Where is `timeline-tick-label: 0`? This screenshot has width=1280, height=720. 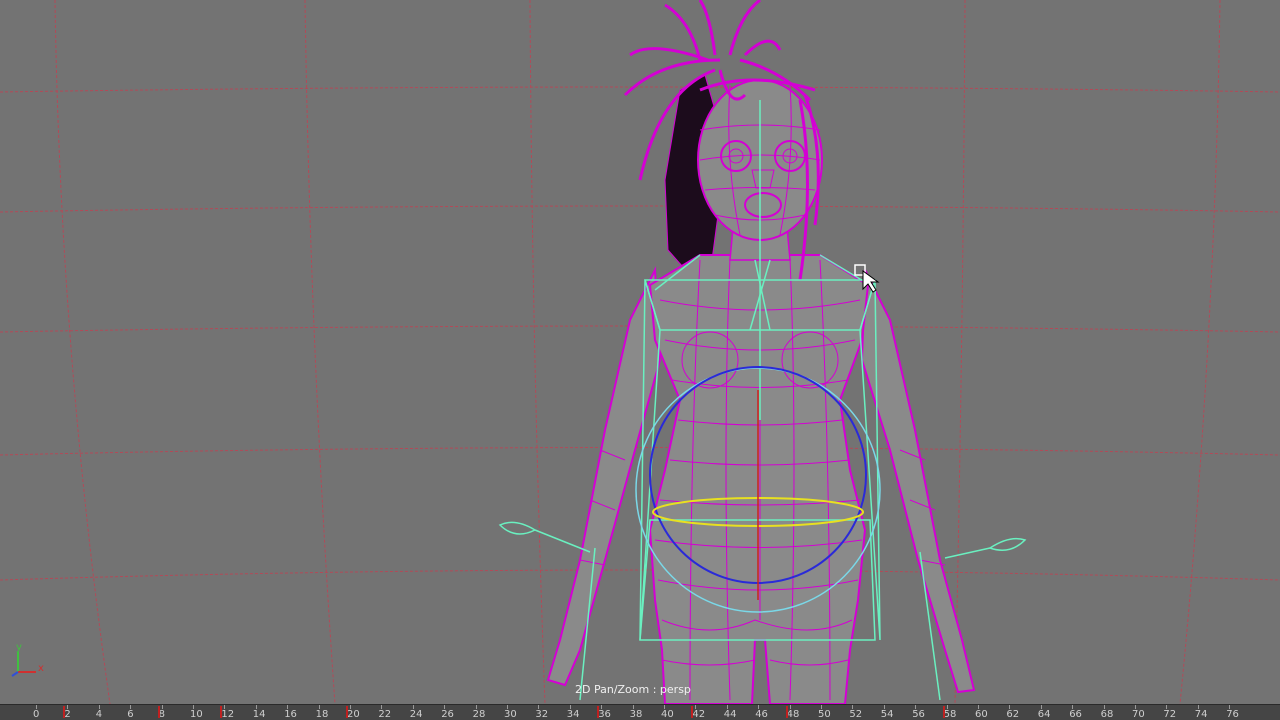 timeline-tick-label: 0 is located at coordinates (36, 714).